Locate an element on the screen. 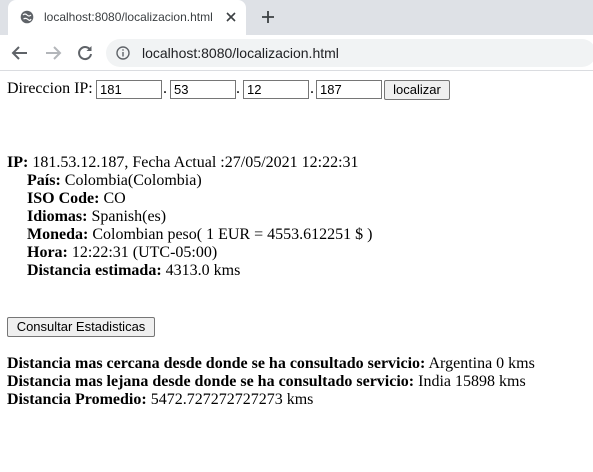  forward-arrow-icon is located at coordinates (53, 53).